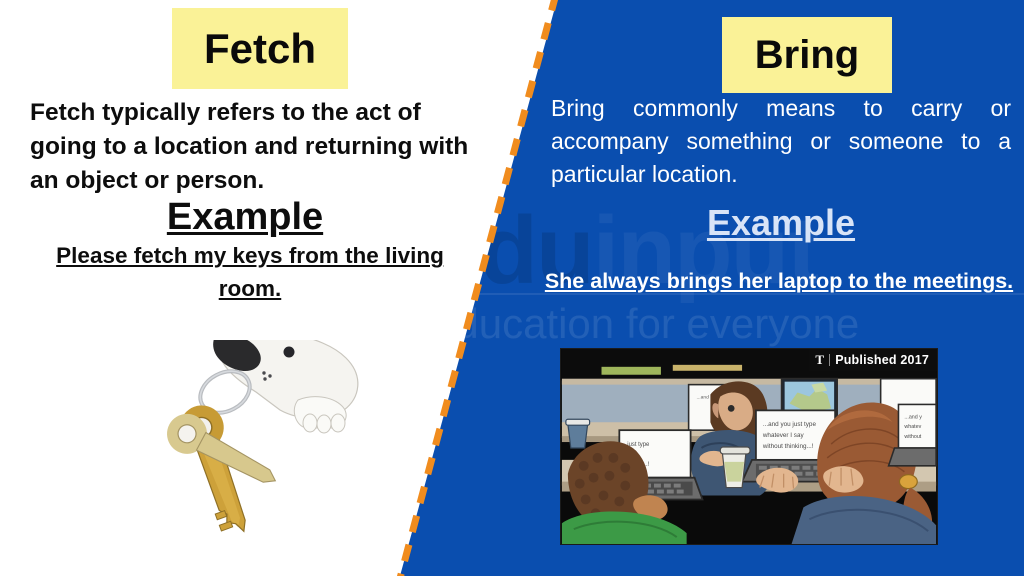 The width and height of the screenshot is (1024, 576). I want to click on left-title-text: Fetch, so click(259, 48).